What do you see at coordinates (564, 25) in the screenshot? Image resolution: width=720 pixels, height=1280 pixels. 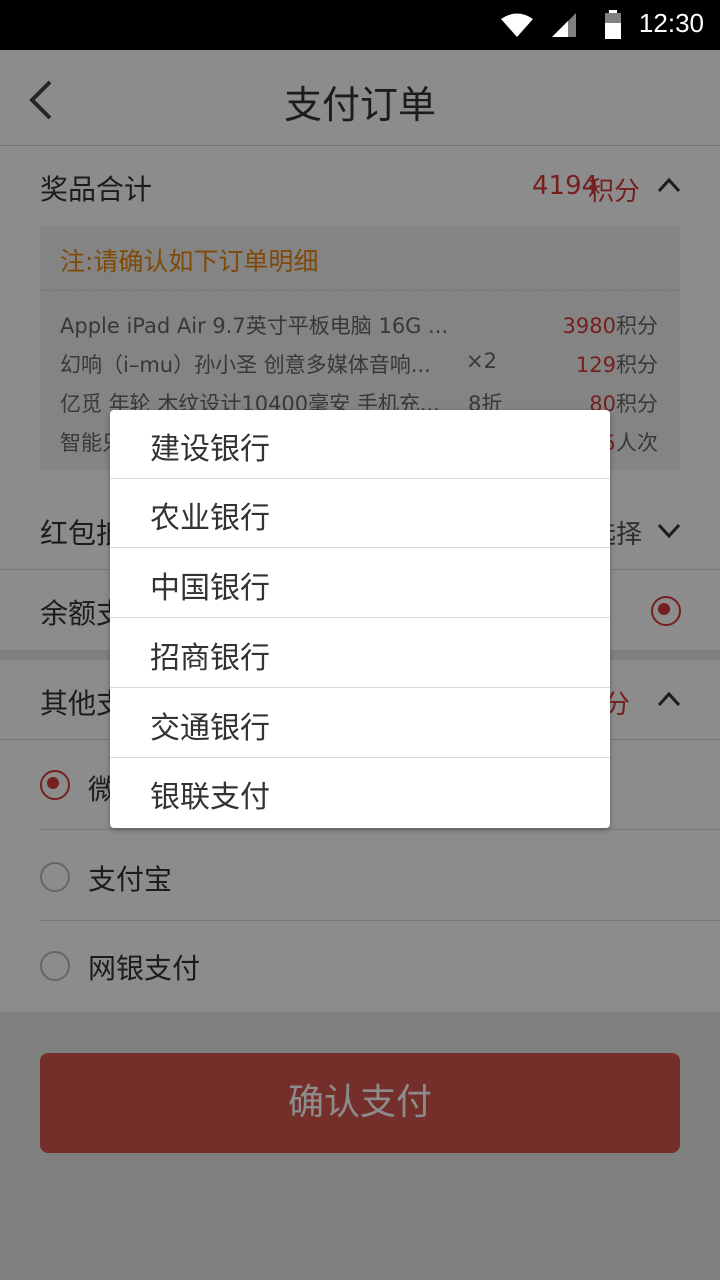 I see `signal-icon` at bounding box center [564, 25].